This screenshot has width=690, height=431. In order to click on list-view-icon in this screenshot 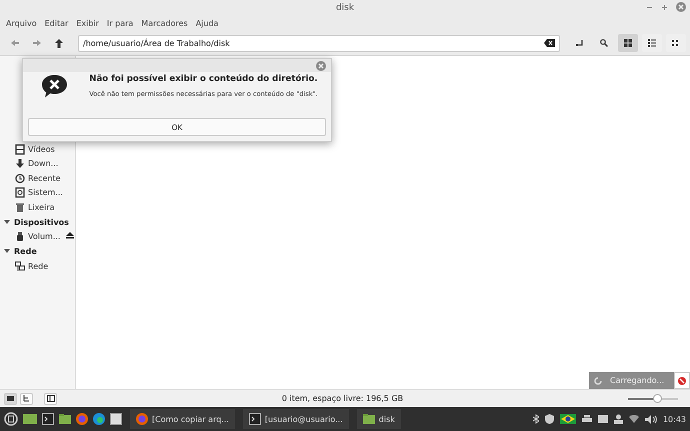, I will do `click(652, 43)`.